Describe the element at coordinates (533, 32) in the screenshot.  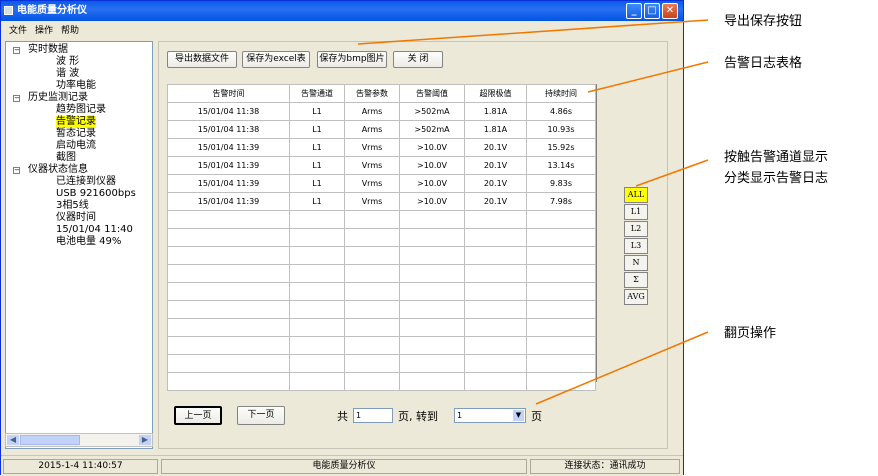
I see `callout-line-export` at that location.